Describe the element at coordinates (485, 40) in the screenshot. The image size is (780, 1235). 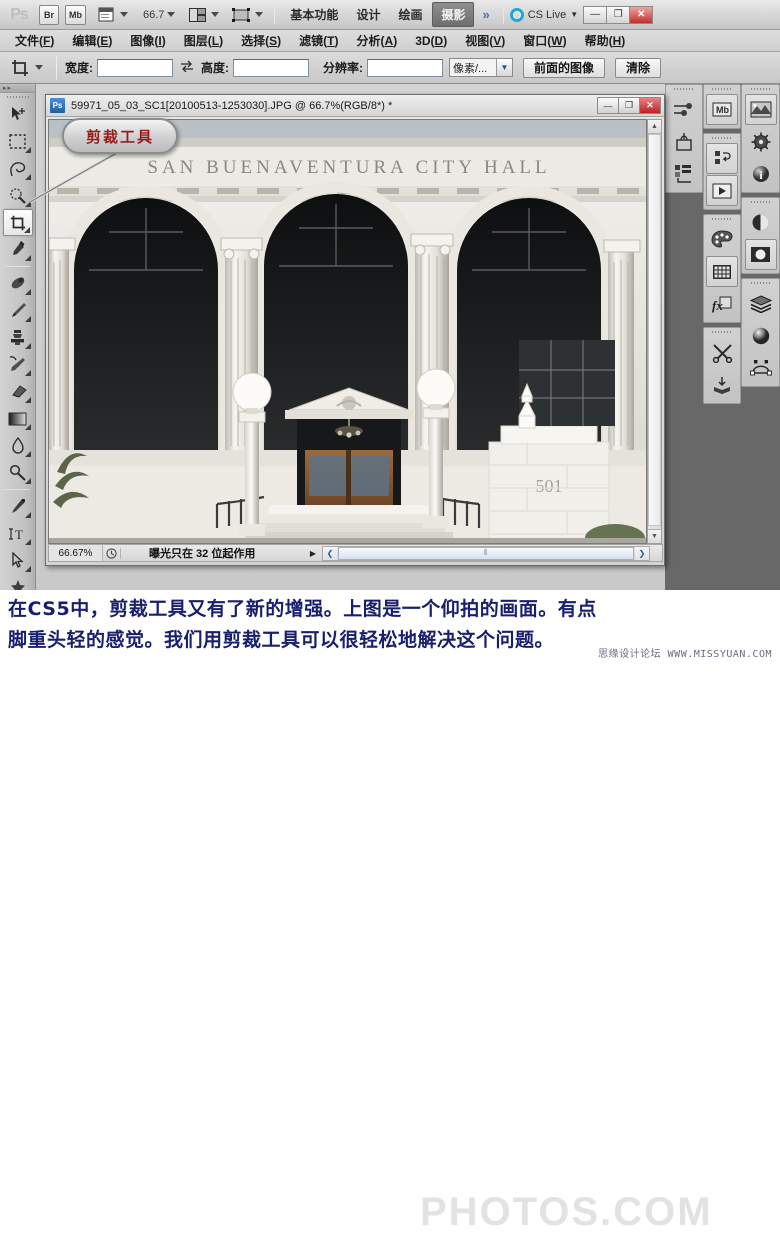
I see `menu-view: 视图(V)` at that location.